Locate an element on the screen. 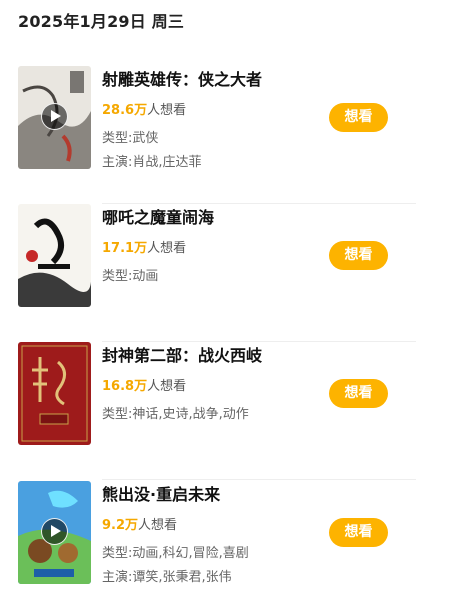  want-number: 17.1万 is located at coordinates (125, 248).